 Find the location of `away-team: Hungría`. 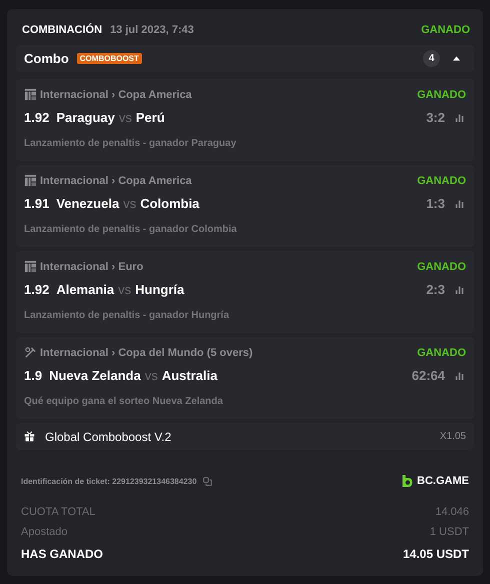

away-team: Hungría is located at coordinates (159, 289).